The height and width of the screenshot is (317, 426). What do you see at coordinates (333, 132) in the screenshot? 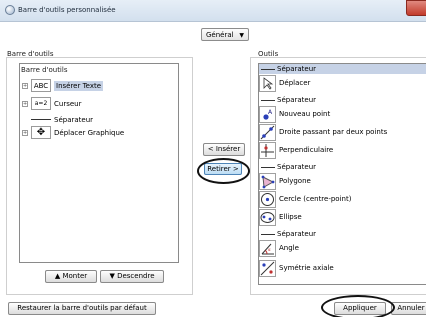
I see `tool-row-label: Droite passant par deux points` at bounding box center [333, 132].